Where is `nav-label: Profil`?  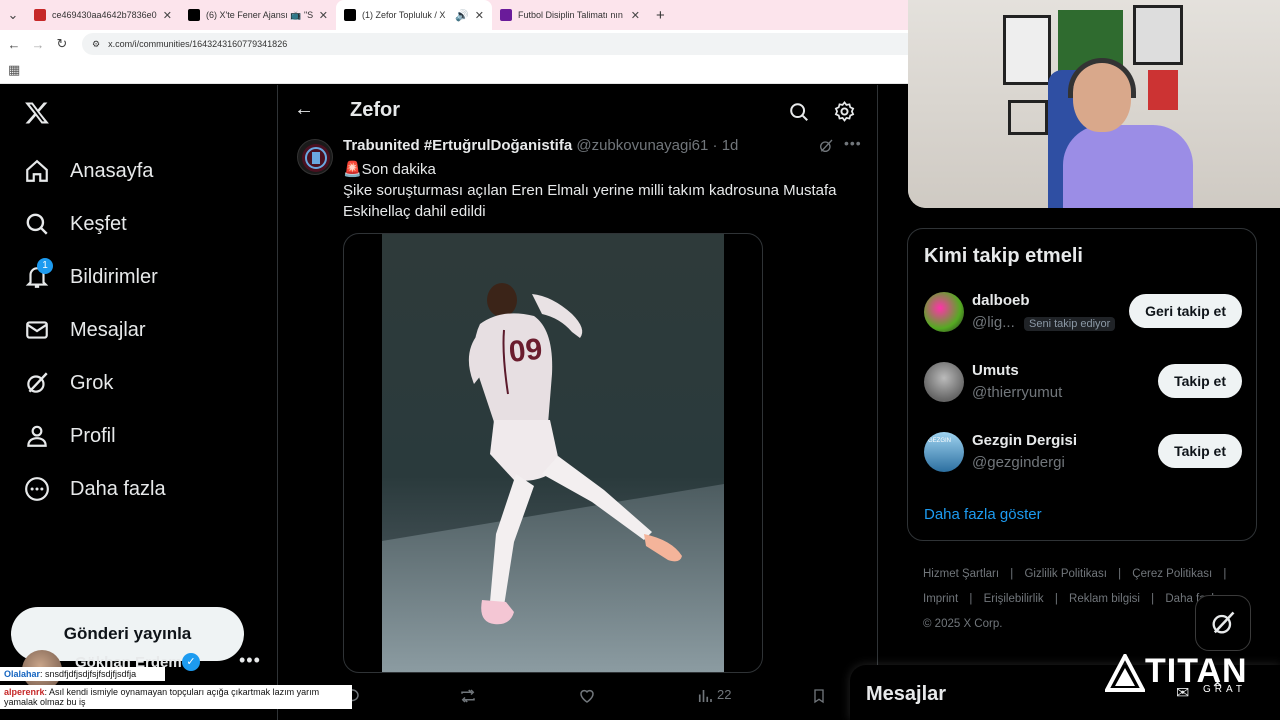 nav-label: Profil is located at coordinates (93, 435).